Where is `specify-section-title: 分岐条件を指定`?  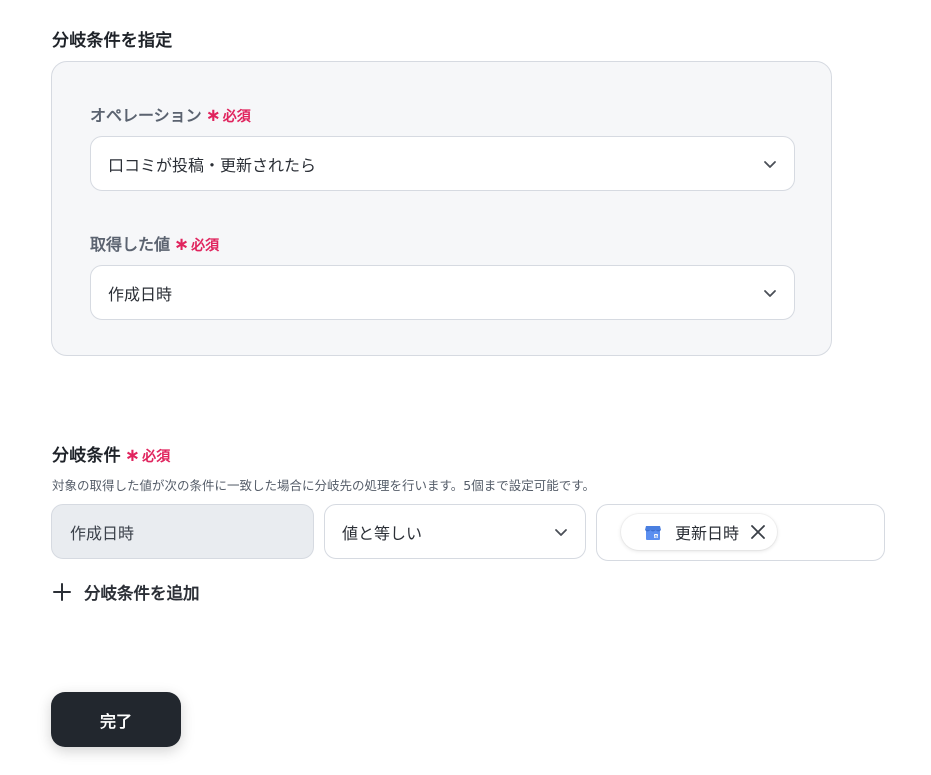 specify-section-title: 分岐条件を指定 is located at coordinates (112, 41).